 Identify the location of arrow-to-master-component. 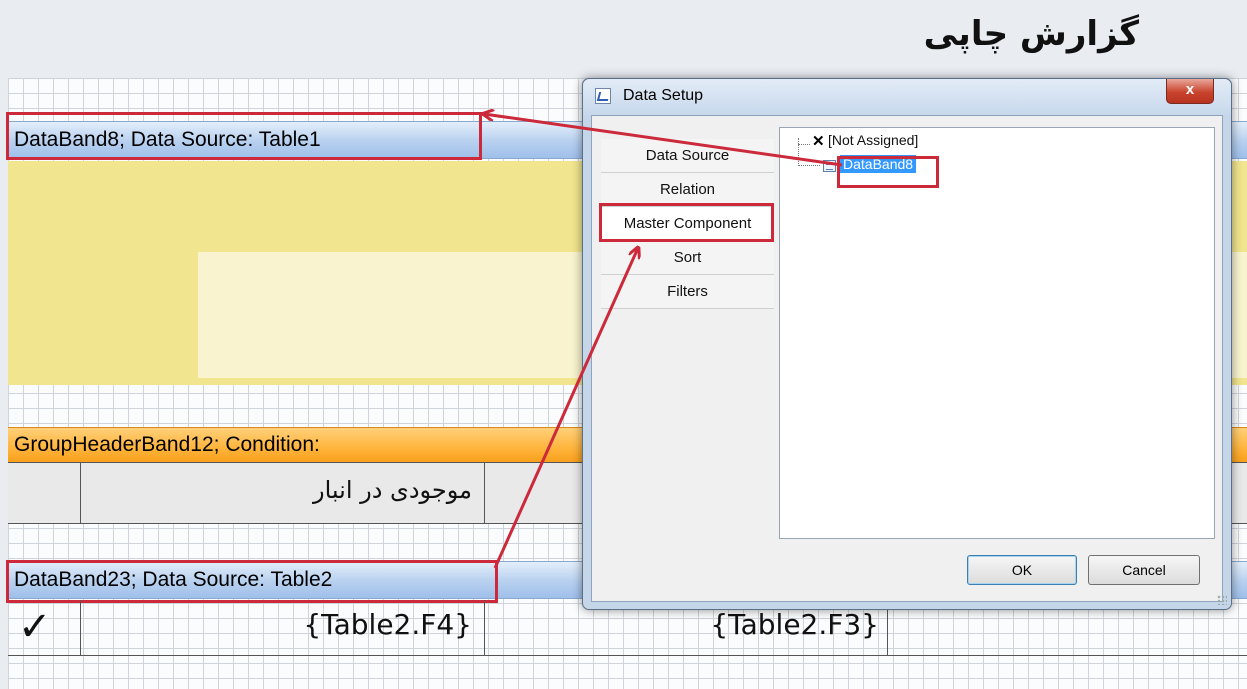
(565, 408).